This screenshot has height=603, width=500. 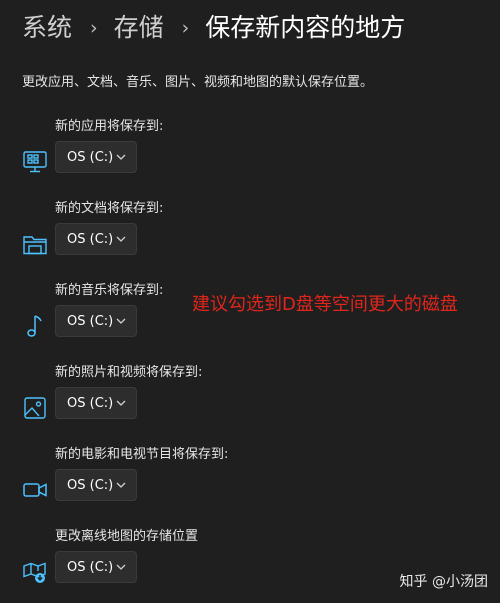 I want to click on section-label: 新的照片和视频将保存到:, so click(x=129, y=372).